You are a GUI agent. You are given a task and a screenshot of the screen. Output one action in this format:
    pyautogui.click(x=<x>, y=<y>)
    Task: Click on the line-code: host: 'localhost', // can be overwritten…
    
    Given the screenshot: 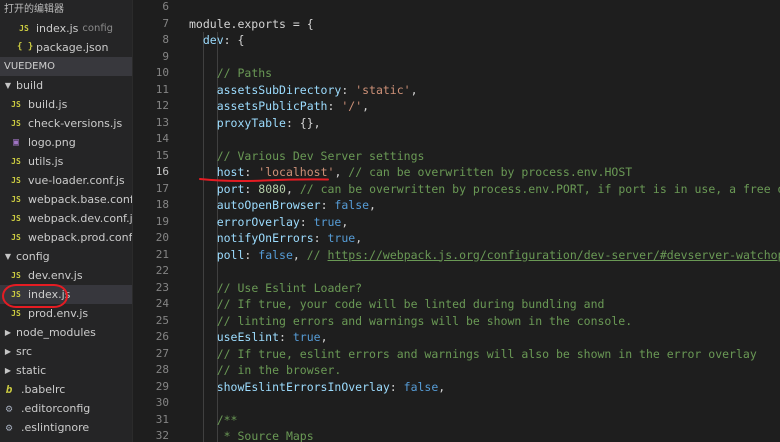 What is the action you would take?
    pyautogui.click(x=410, y=172)
    